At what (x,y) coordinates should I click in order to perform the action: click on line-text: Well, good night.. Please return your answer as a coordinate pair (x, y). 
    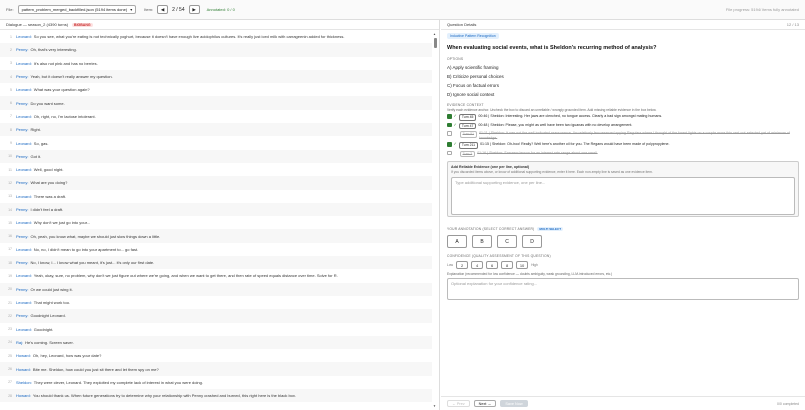
    Looking at the image, I should click on (48, 170).